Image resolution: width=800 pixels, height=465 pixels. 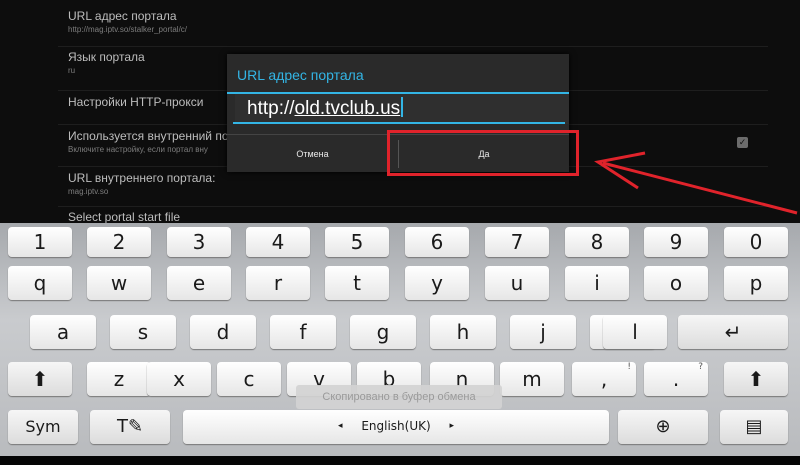 What do you see at coordinates (676, 283) in the screenshot?
I see `key-o: o` at bounding box center [676, 283].